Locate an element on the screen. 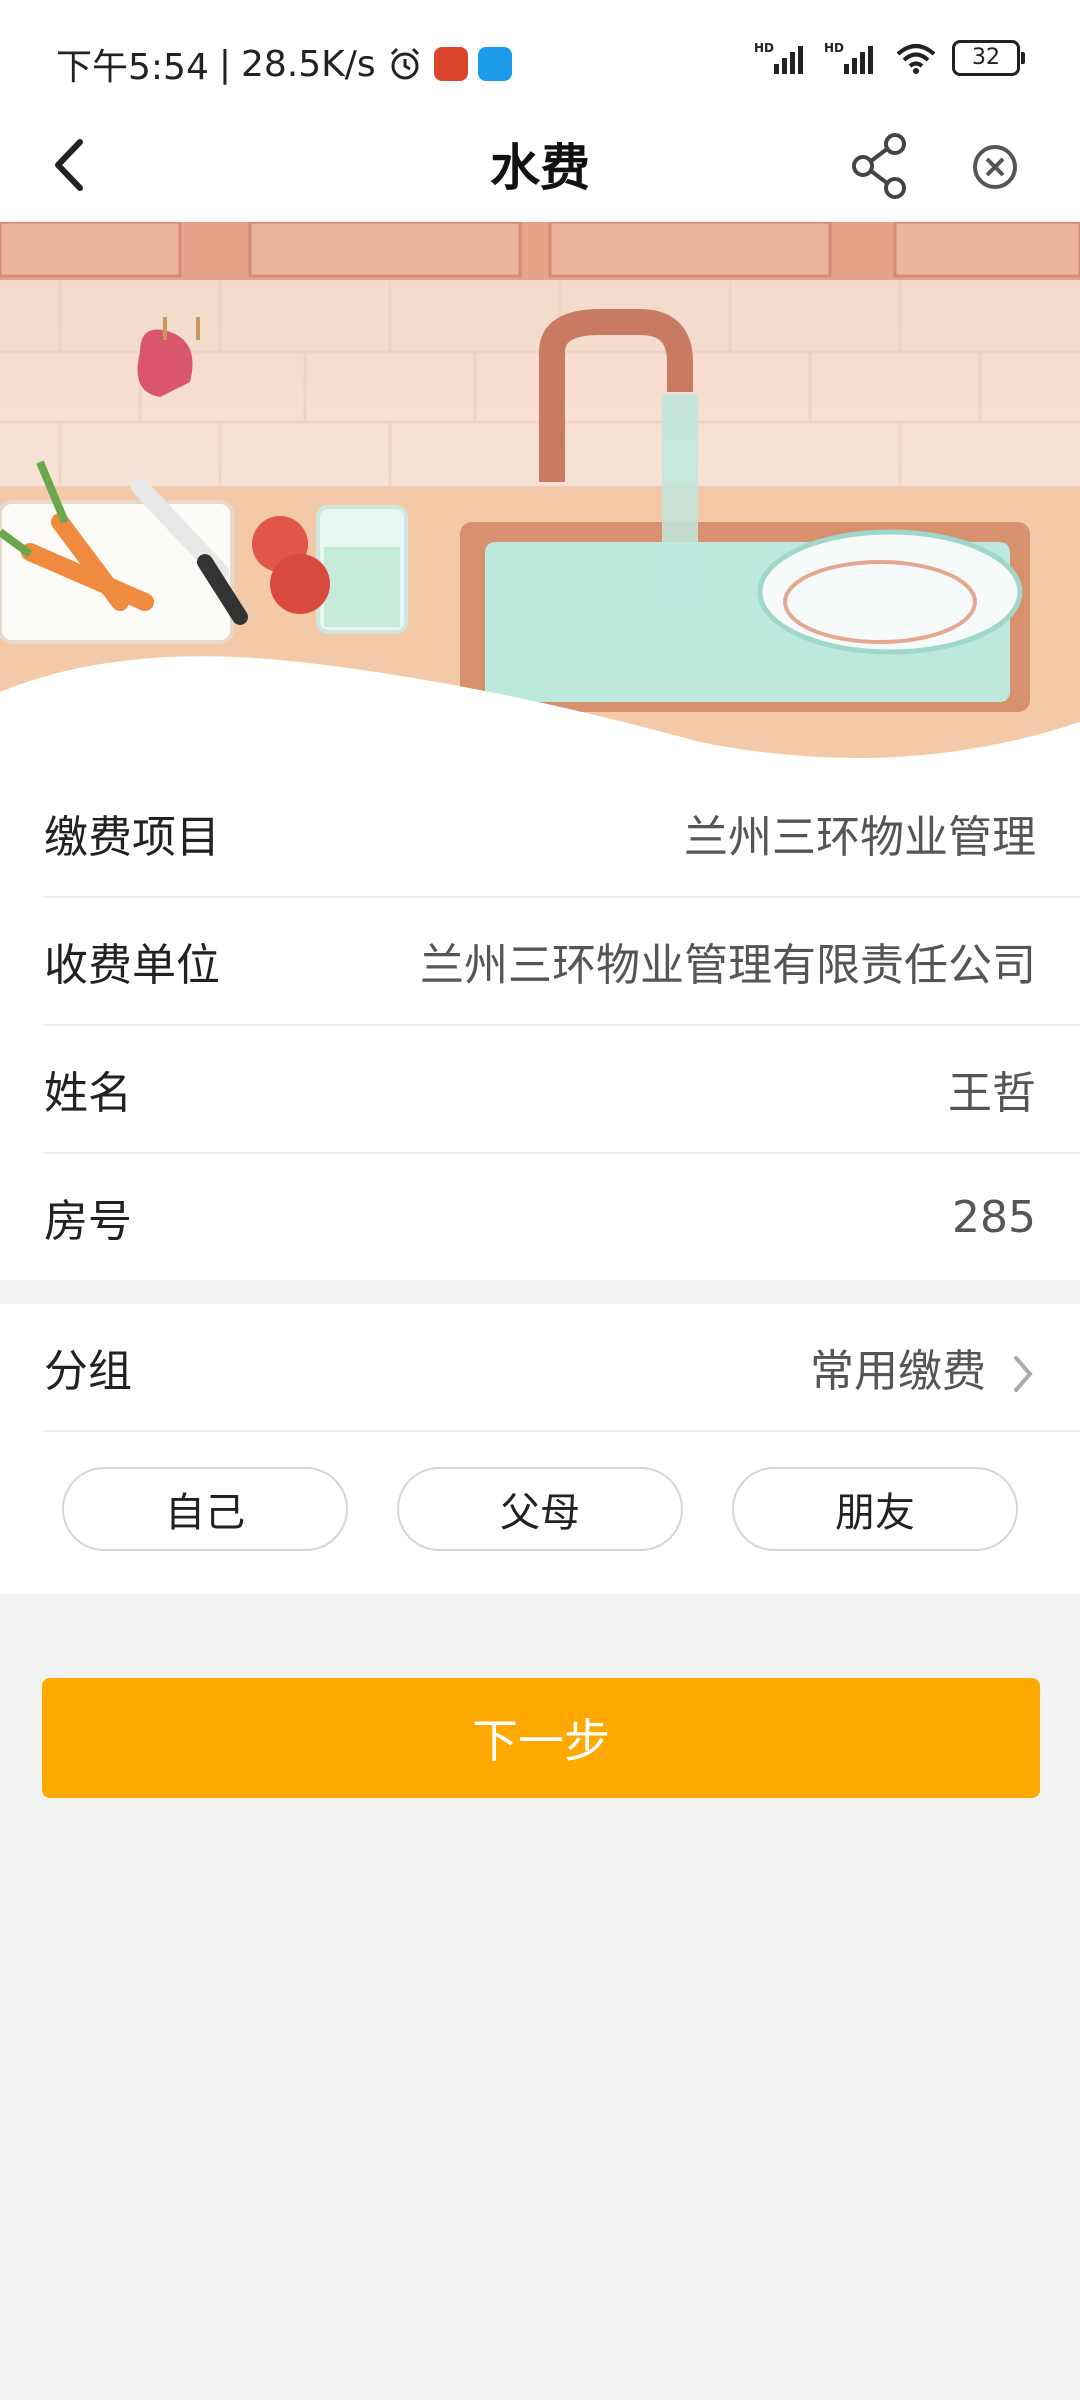  page-title: 水费 is located at coordinates (540, 168).